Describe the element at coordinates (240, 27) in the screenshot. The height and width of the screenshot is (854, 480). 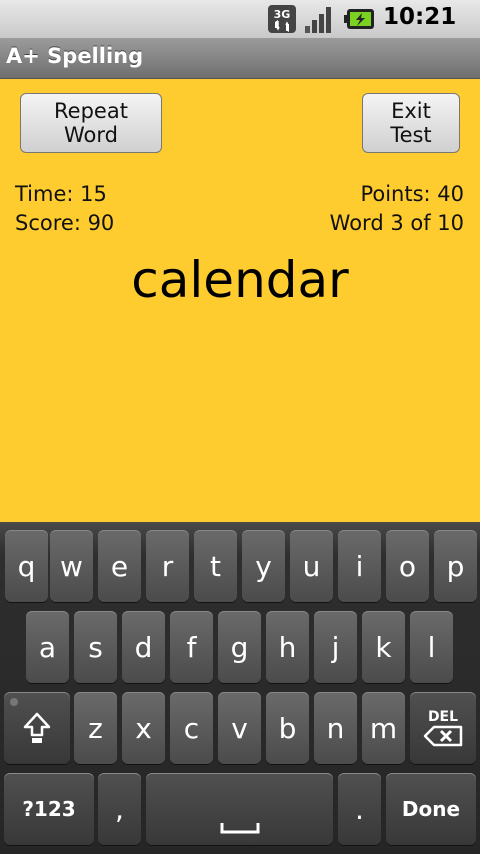
I see `status-bar: 3G 10:21 PM` at that location.